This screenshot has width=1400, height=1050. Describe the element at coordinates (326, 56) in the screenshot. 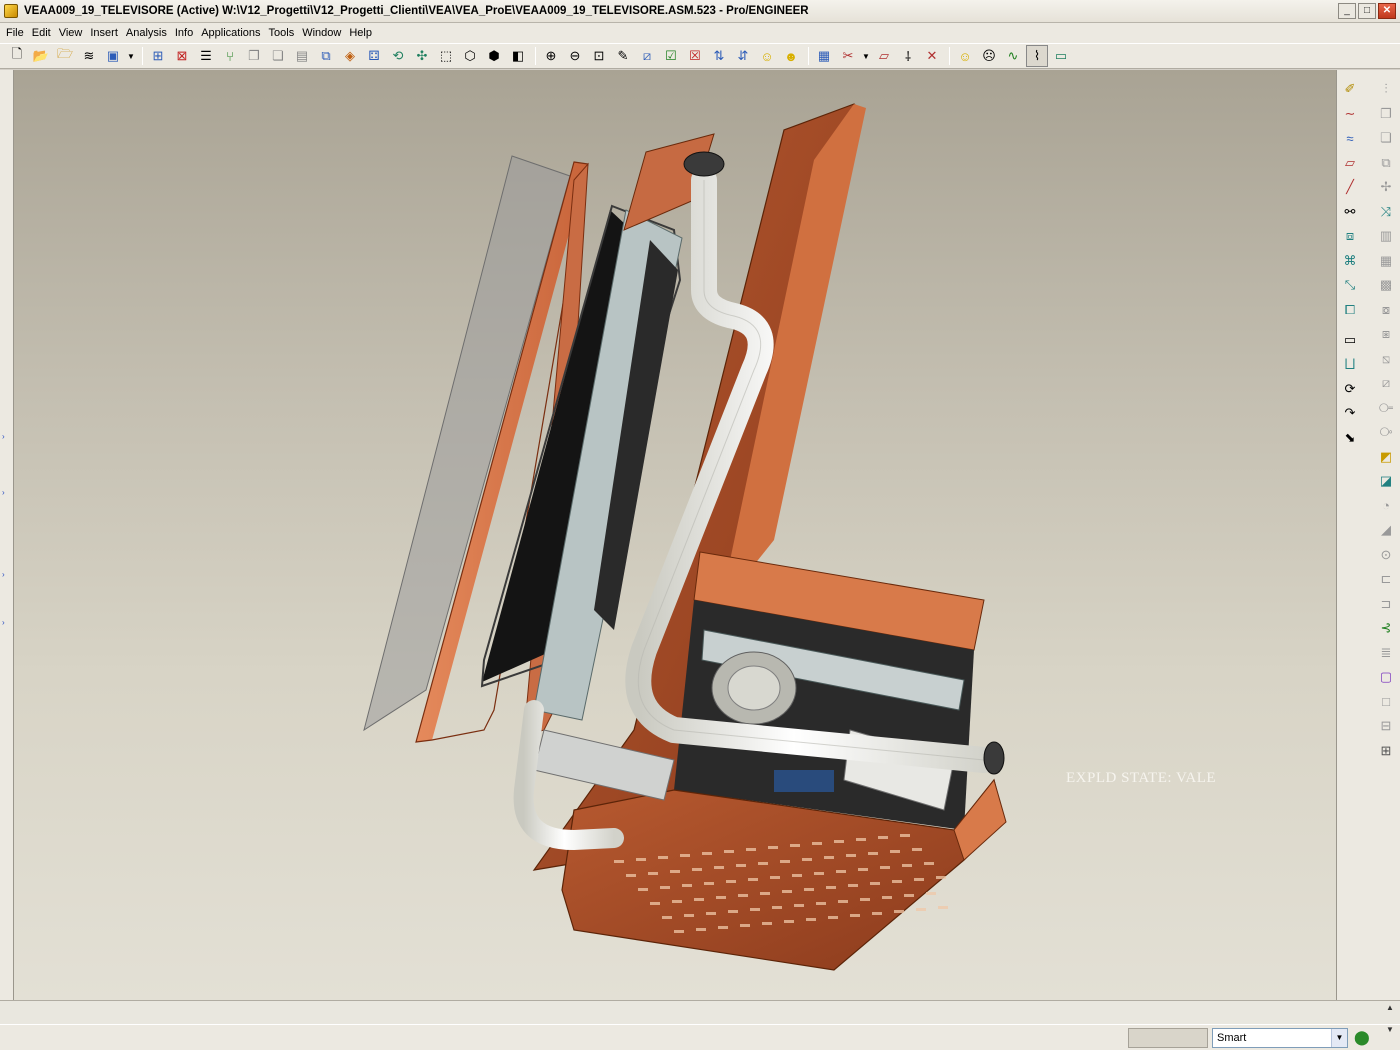

I see `spin-center-icon: ⧉` at that location.